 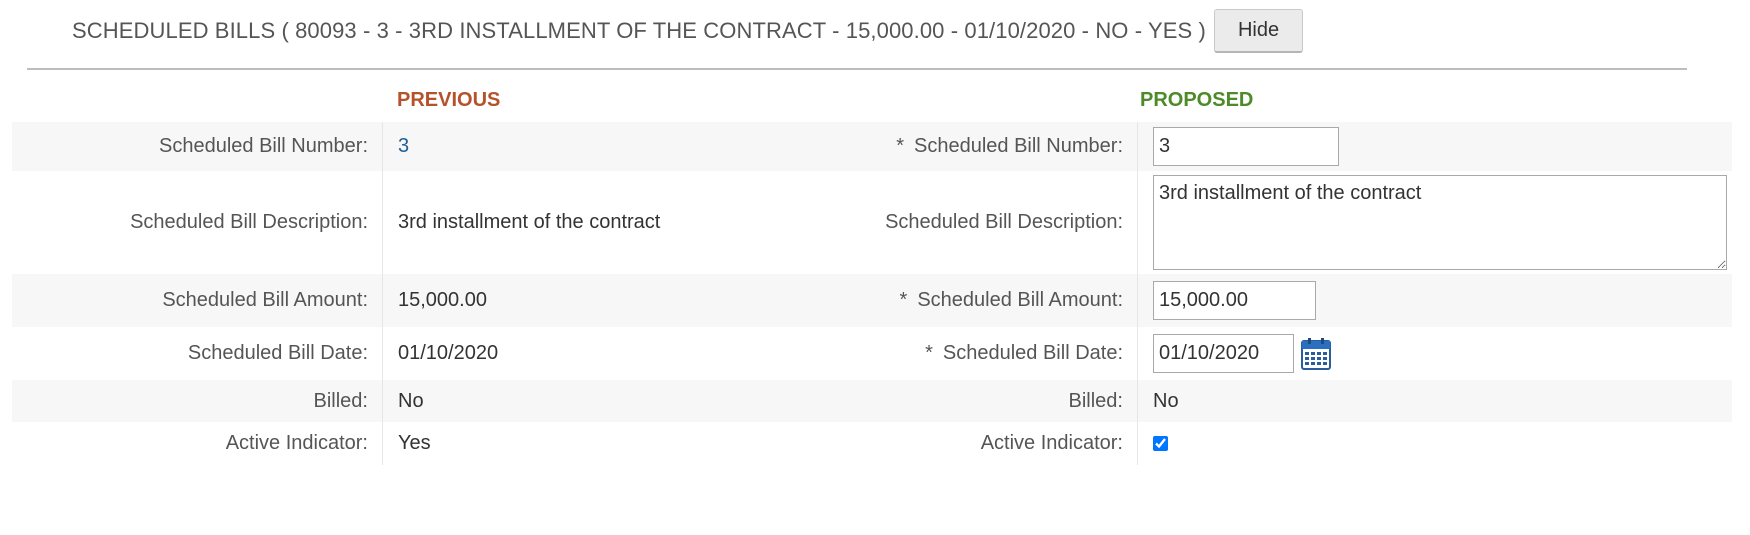 What do you see at coordinates (277, 353) in the screenshot?
I see `previous-label: Scheduled Bill Date:` at bounding box center [277, 353].